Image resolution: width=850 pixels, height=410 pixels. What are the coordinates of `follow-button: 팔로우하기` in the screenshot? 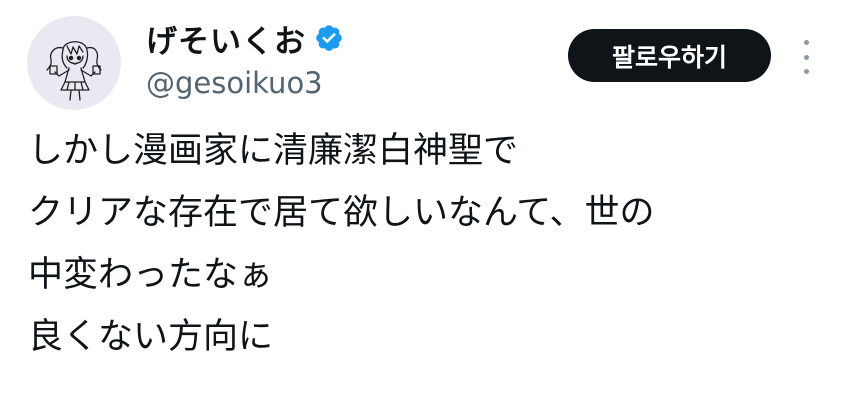 It's located at (669, 55).